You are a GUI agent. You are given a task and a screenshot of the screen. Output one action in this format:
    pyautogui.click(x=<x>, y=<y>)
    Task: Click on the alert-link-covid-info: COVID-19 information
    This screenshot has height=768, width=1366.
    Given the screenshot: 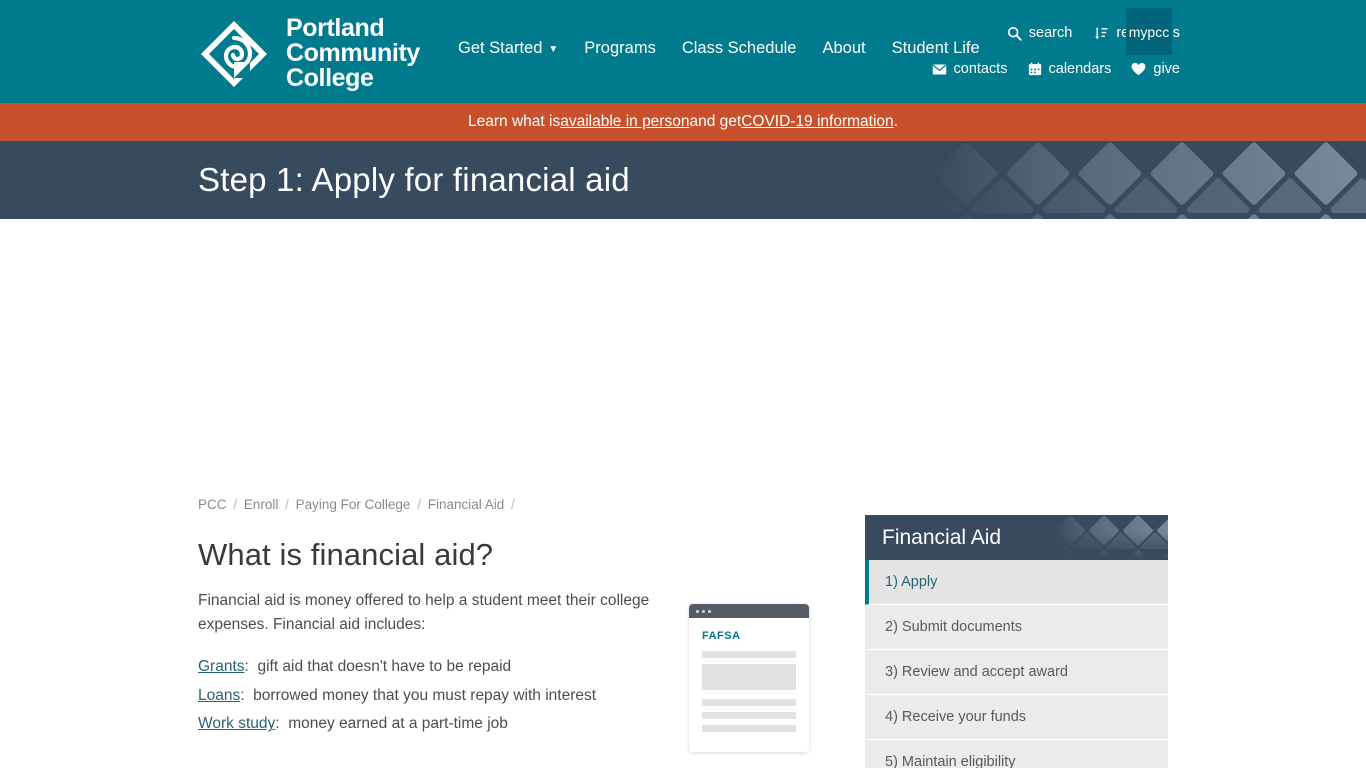 What is the action you would take?
    pyautogui.click(x=817, y=122)
    